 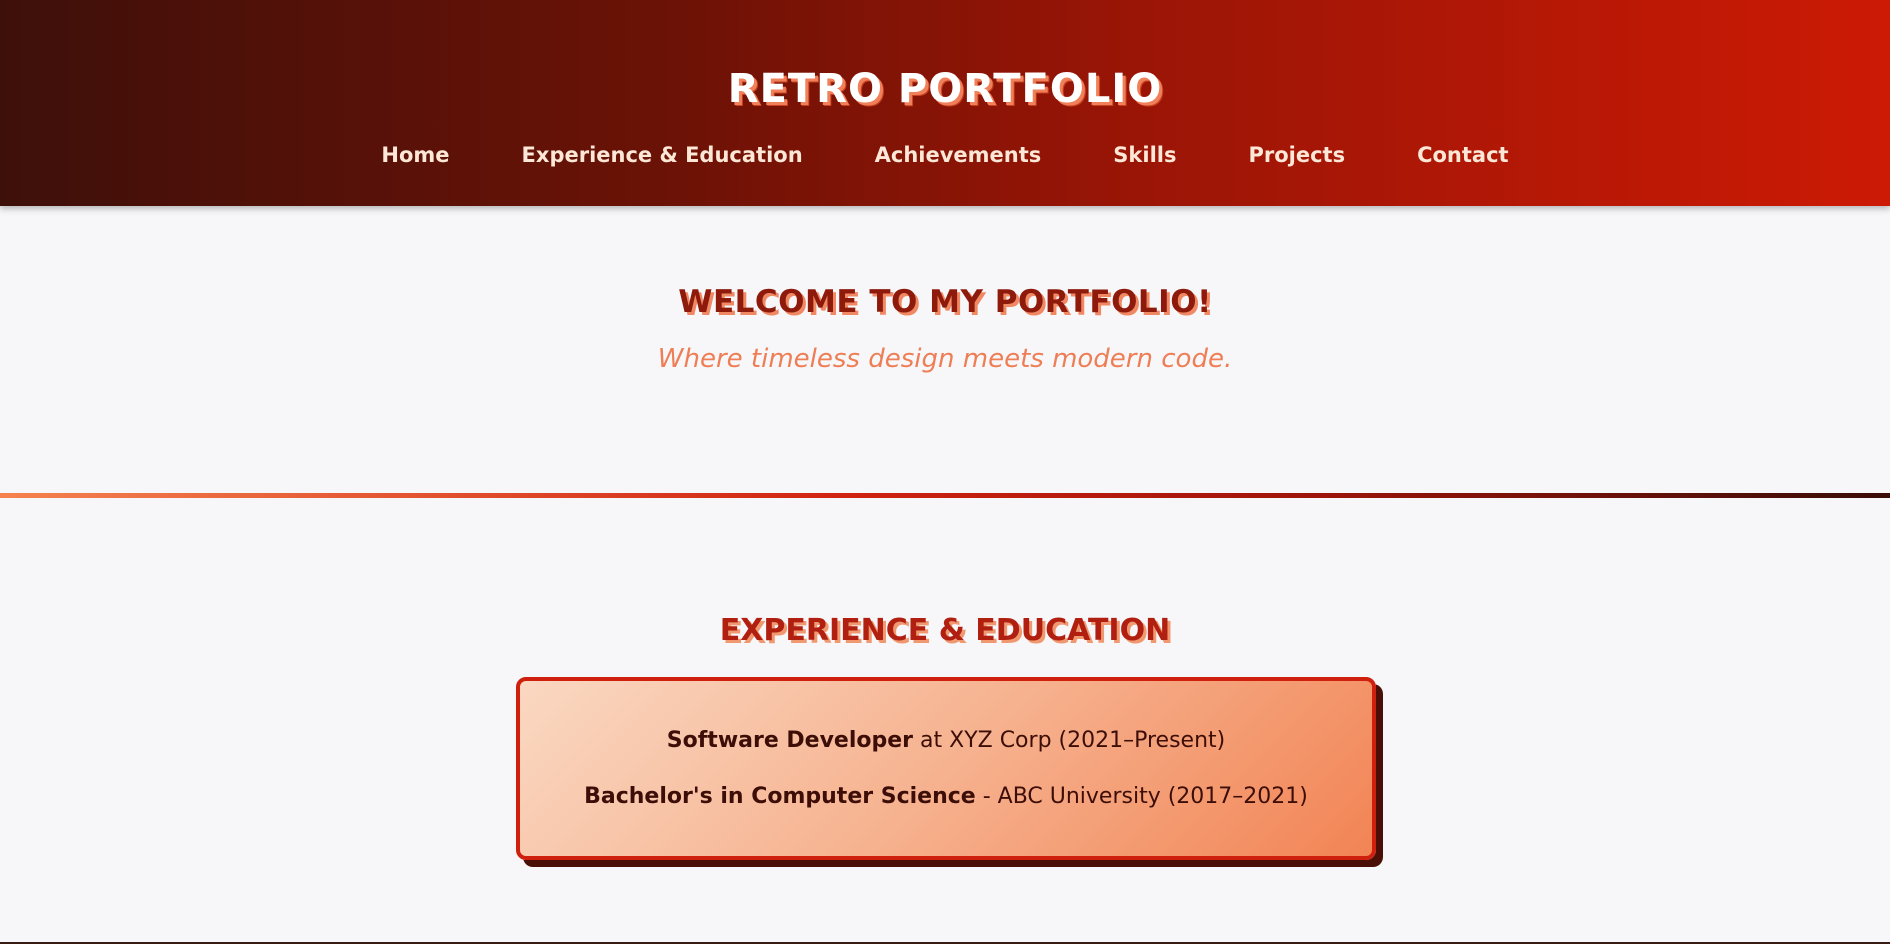 What do you see at coordinates (1141, 796) in the screenshot?
I see `education-item-detail: - ABC University (2017–2021)` at bounding box center [1141, 796].